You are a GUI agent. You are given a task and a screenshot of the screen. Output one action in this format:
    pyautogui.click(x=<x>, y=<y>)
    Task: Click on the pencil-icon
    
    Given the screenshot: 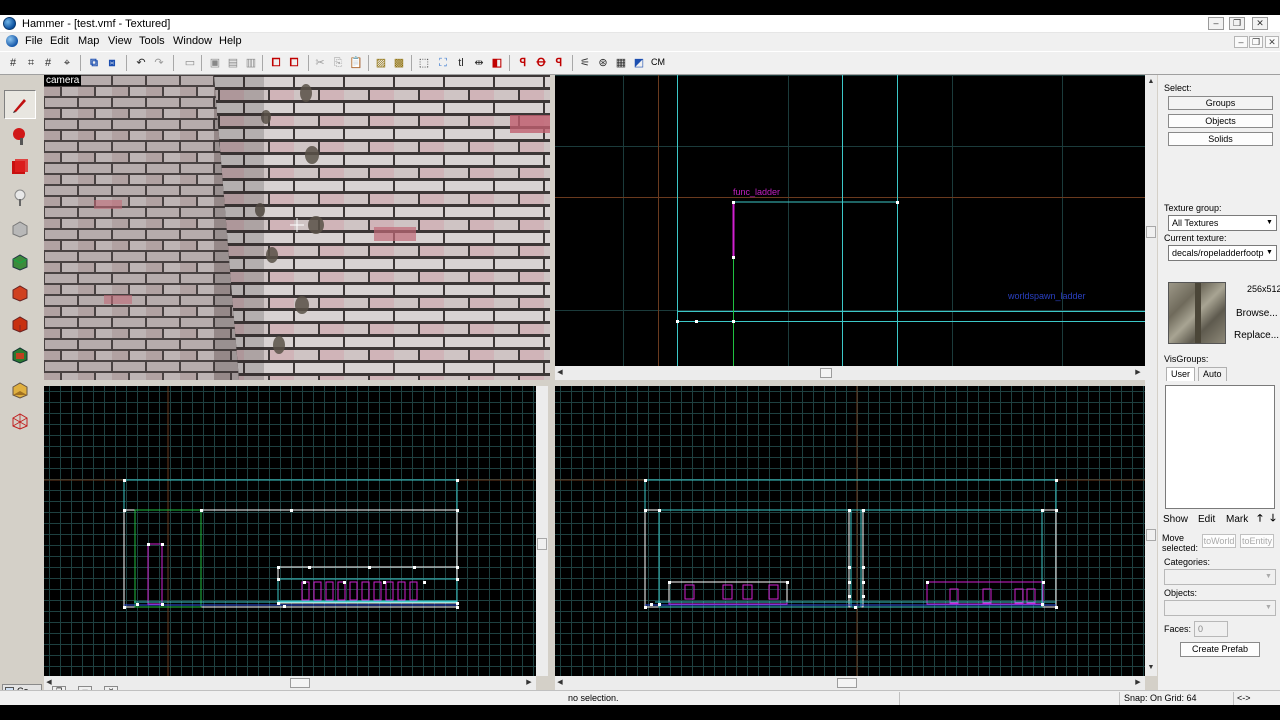 What is the action you would take?
    pyautogui.click(x=19, y=105)
    